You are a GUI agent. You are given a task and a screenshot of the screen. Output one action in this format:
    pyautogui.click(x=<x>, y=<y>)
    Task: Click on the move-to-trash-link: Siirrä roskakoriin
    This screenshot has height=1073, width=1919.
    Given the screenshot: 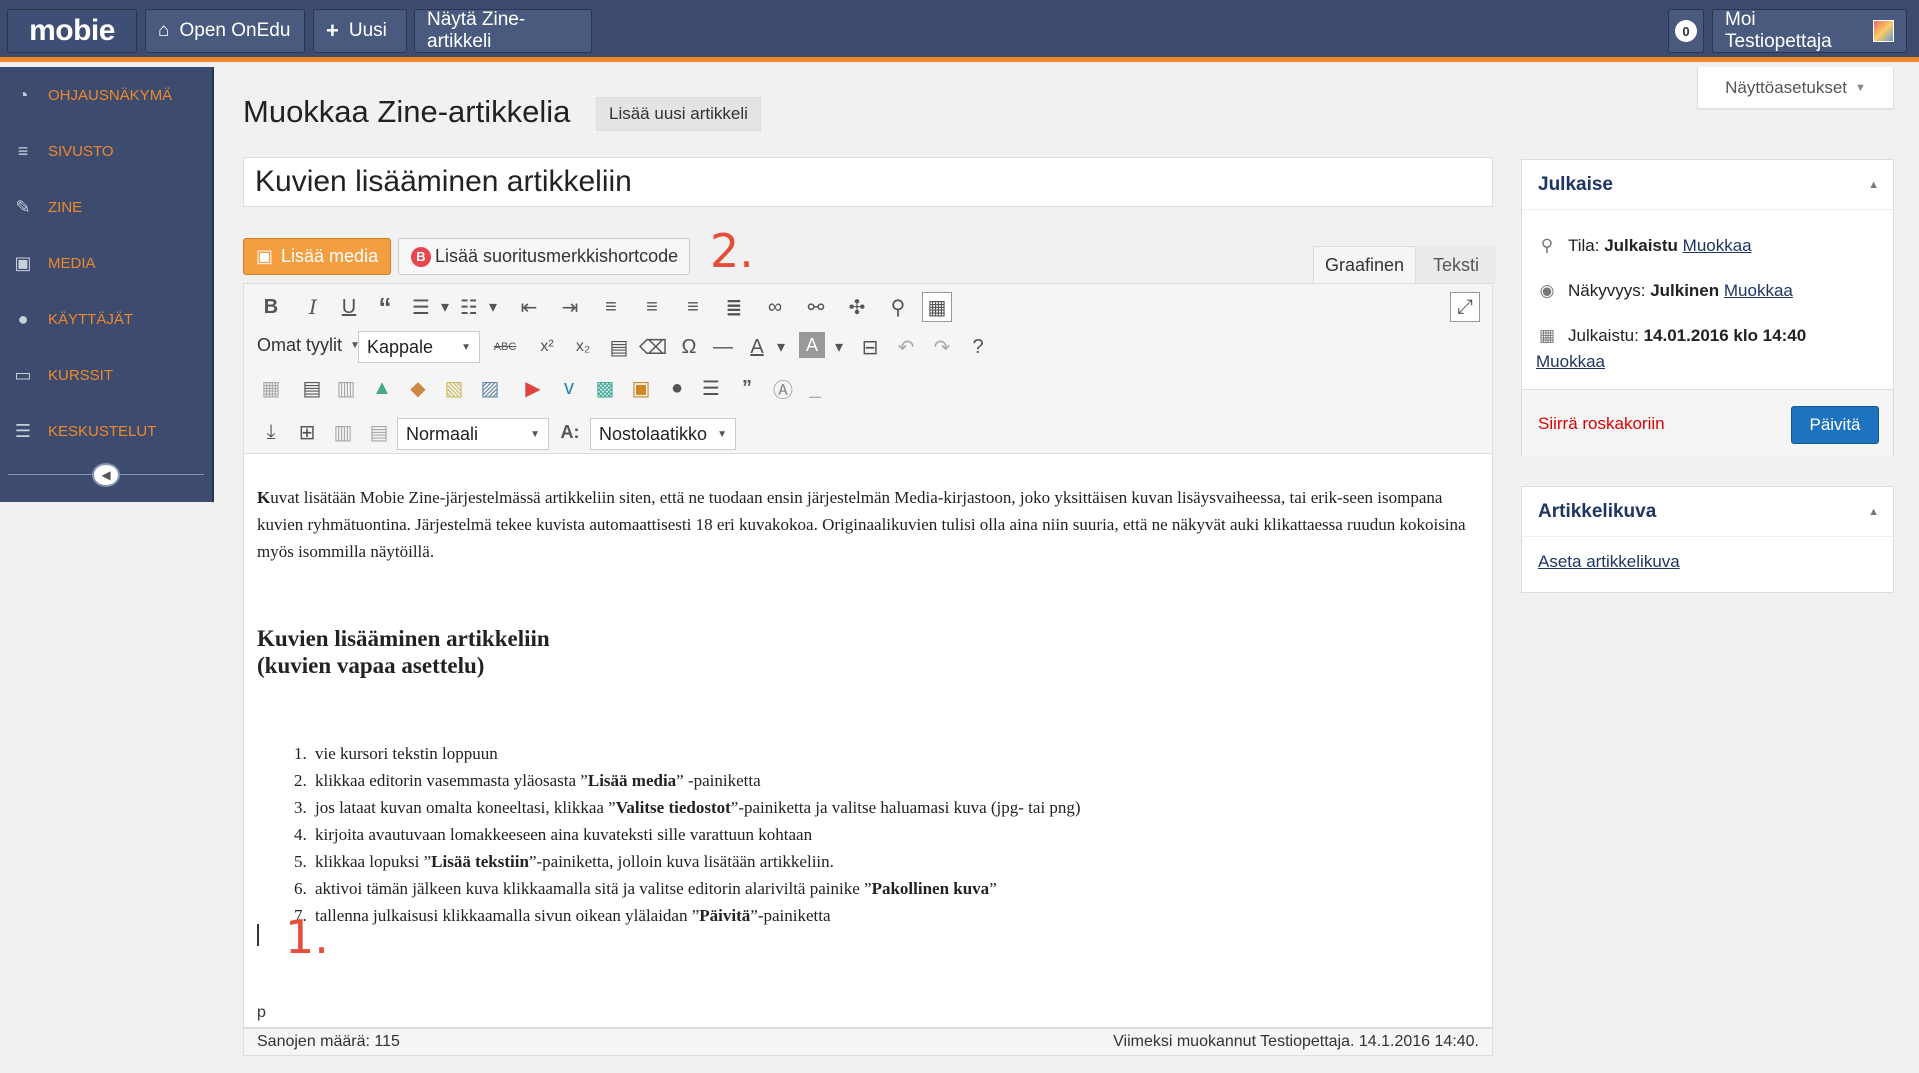 What is the action you would take?
    pyautogui.click(x=1601, y=424)
    